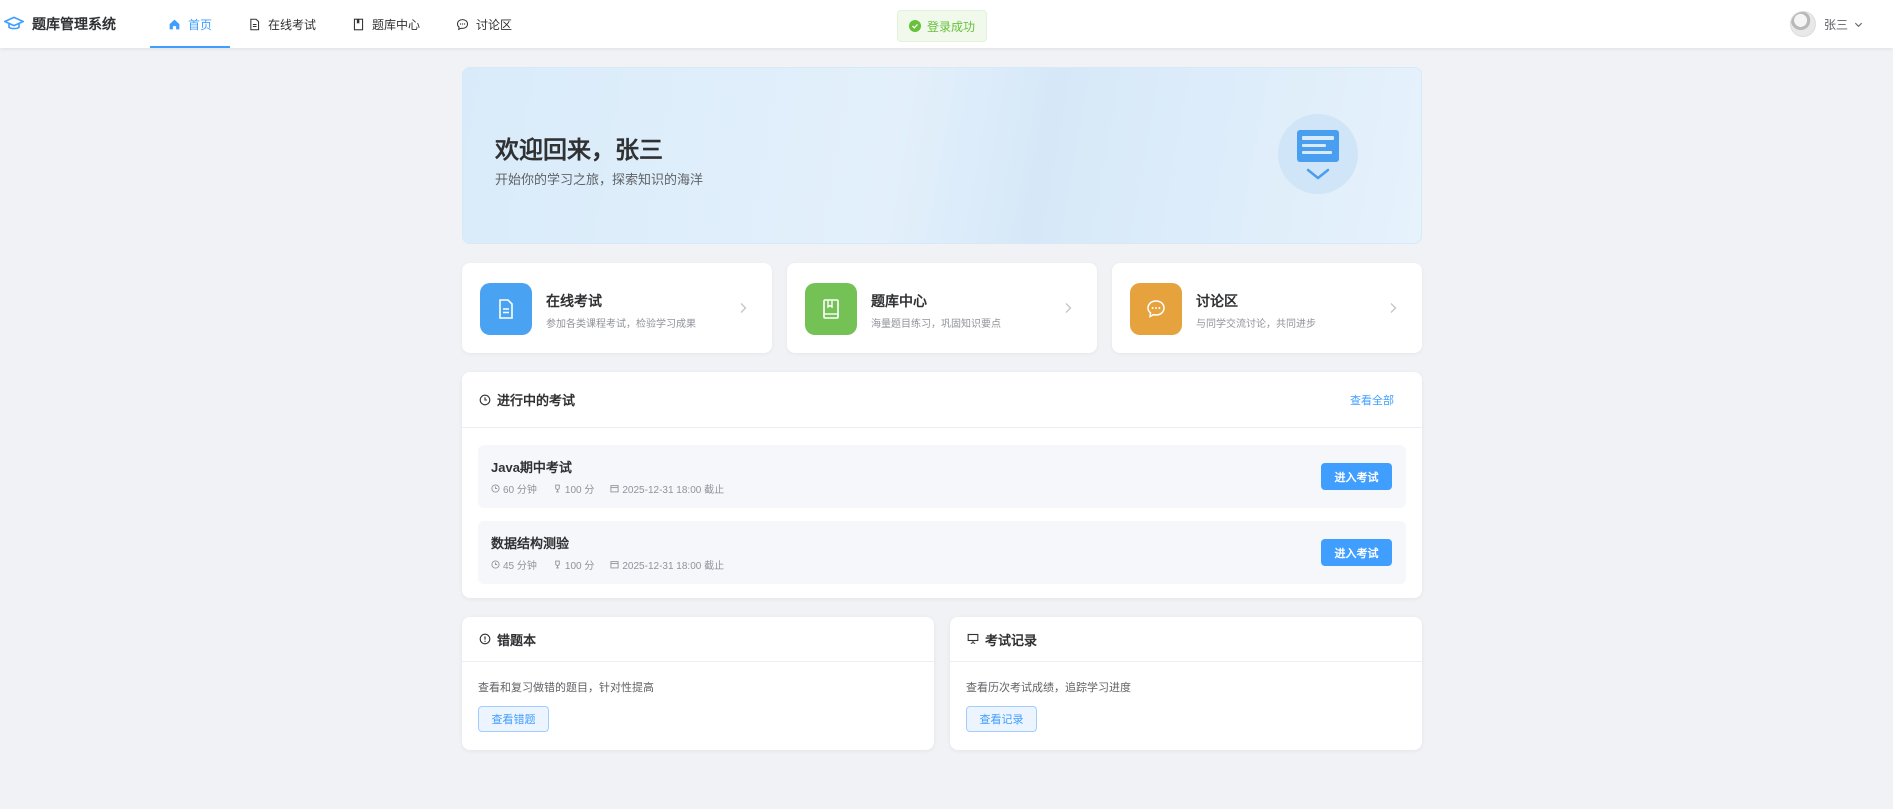  I want to click on top-navbar: 题库管理系统 首页 在线考试 题库中心 讨论区 登录成功 张三, so click(946, 24).